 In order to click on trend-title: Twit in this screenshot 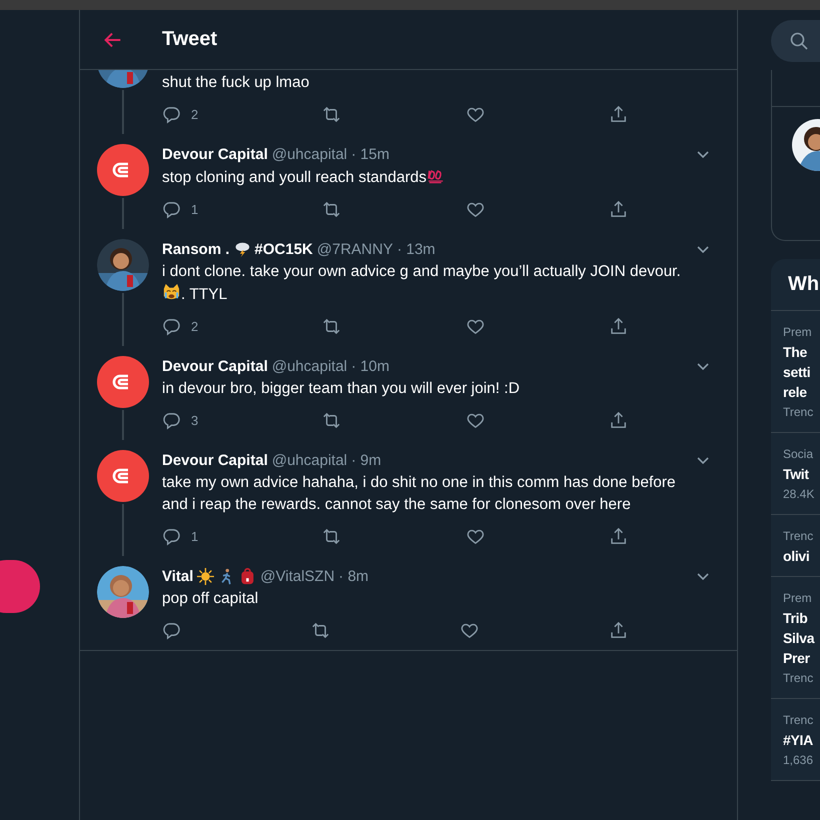, I will do `click(796, 474)`.